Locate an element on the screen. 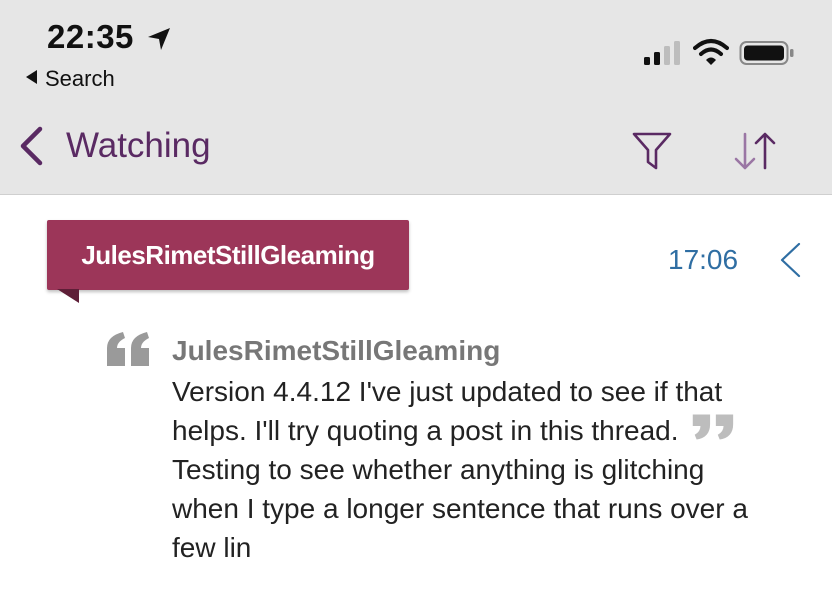 The width and height of the screenshot is (832, 600). filter-icon is located at coordinates (652, 151).